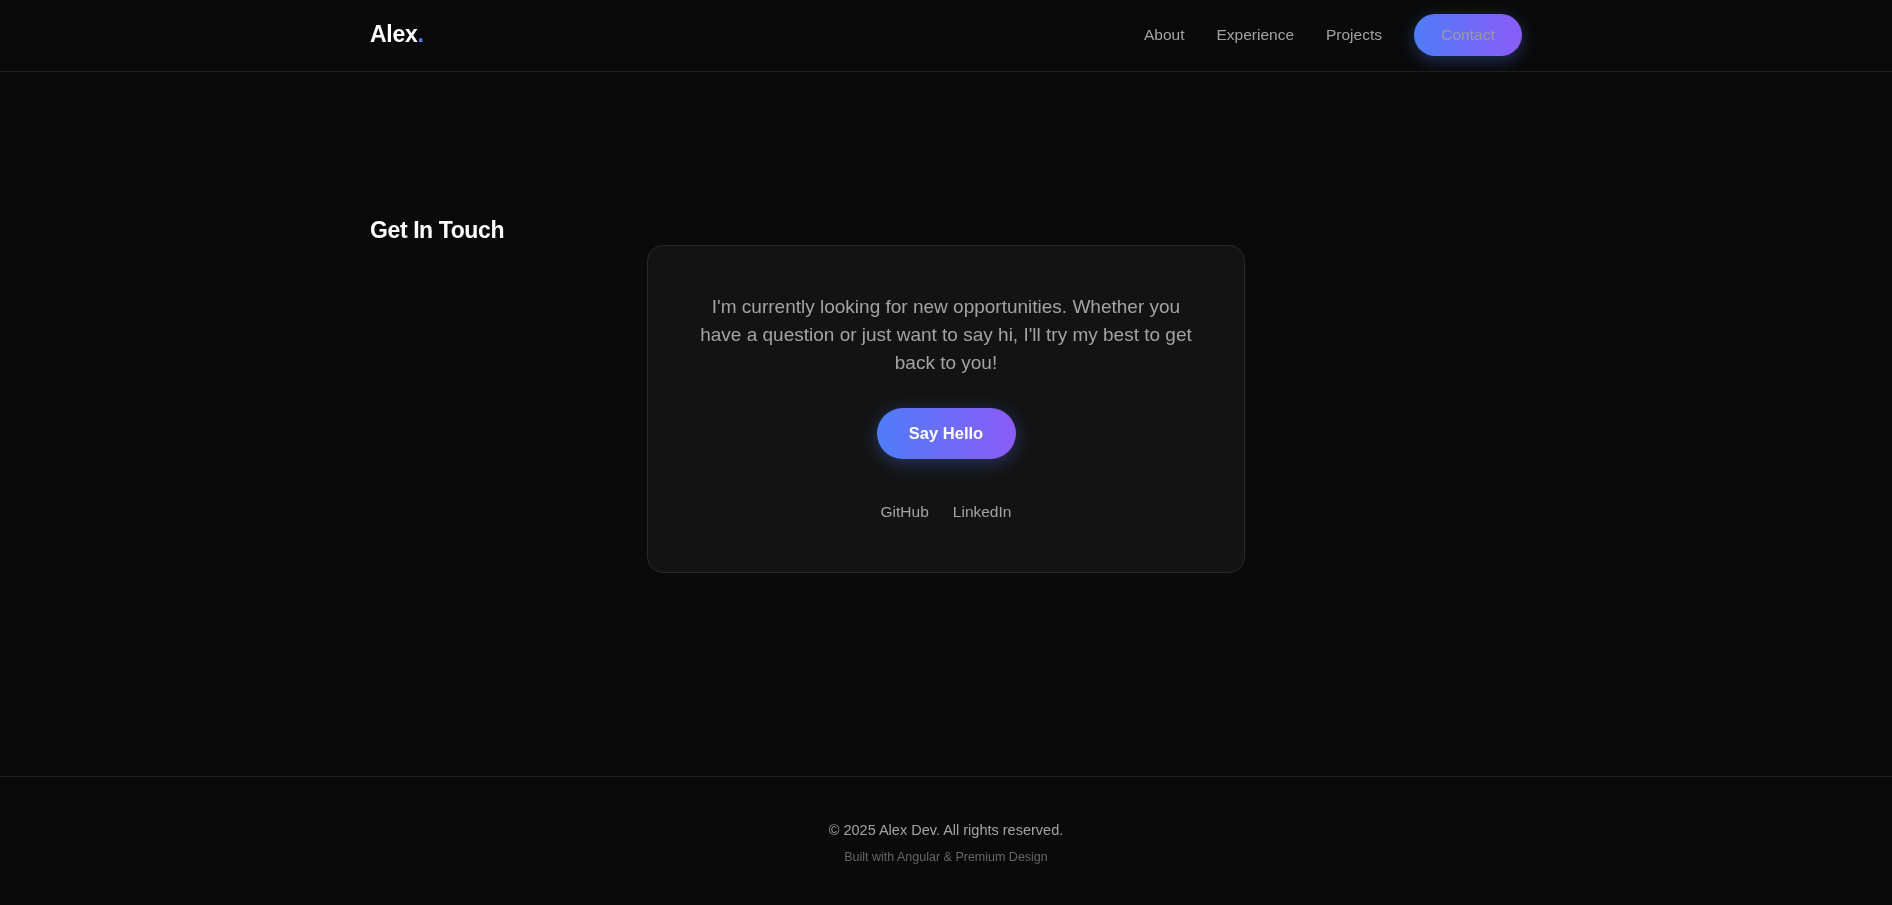 The width and height of the screenshot is (1892, 905). Describe the element at coordinates (946, 830) in the screenshot. I see `copyright-text: © 2025 Alex Dev. All rights reserved.` at that location.